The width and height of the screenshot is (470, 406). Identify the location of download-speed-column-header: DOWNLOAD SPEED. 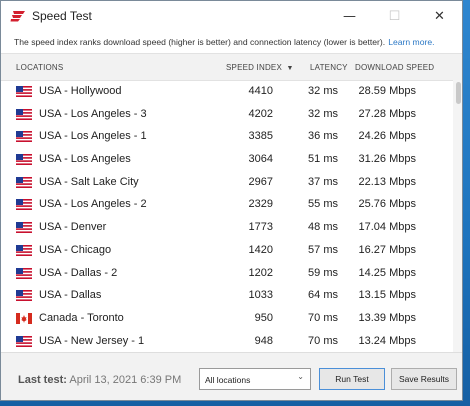
(394, 67).